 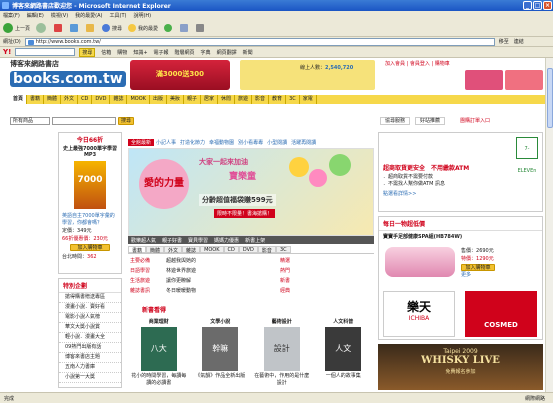 What do you see at coordinates (277, 142) in the screenshot?
I see `center-tab: 小型閱讀` at bounding box center [277, 142].